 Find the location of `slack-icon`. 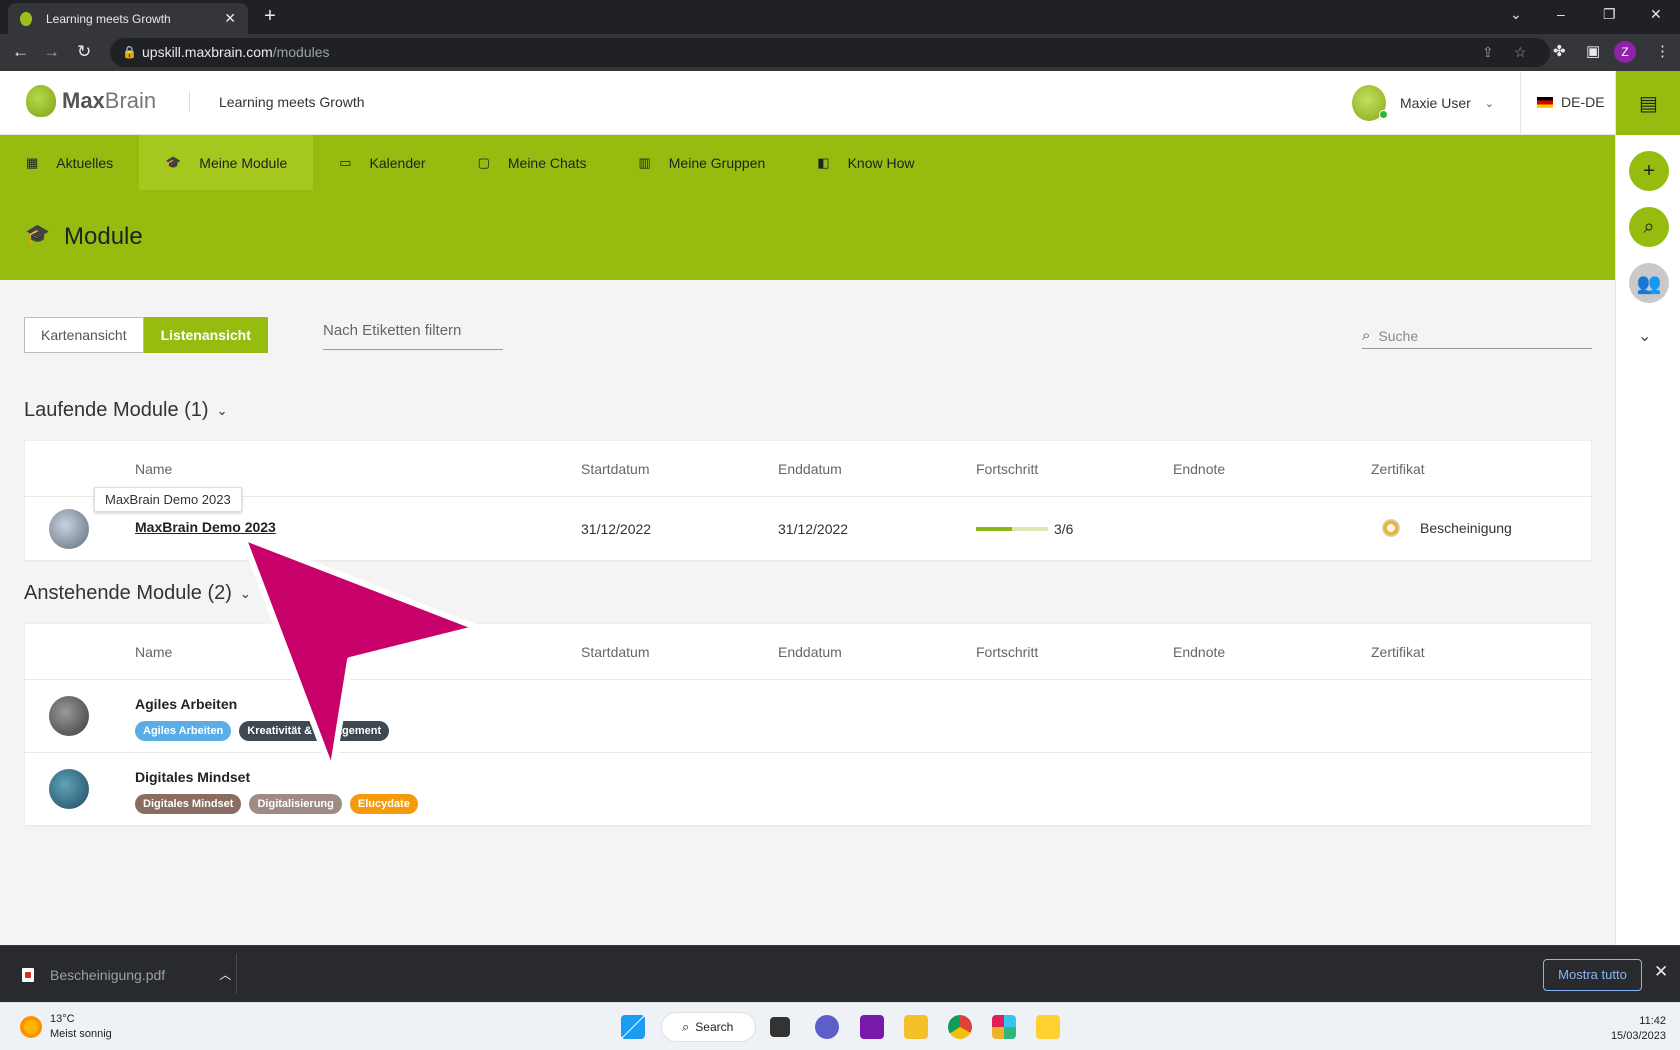

slack-icon is located at coordinates (1004, 1027).